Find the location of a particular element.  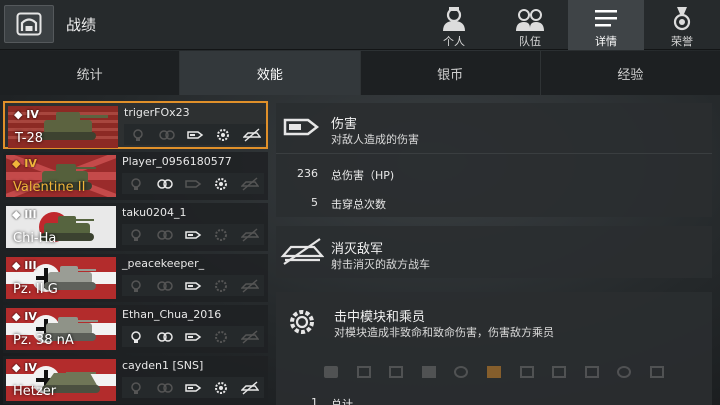

player-name: _peacekeeper_ is located at coordinates (163, 263).